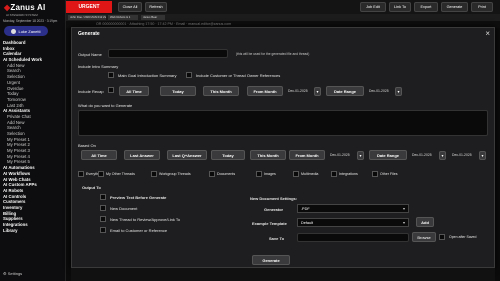  Describe the element at coordinates (463, 237) in the screenshot. I see `open-after-label: Open after Saved` at that location.